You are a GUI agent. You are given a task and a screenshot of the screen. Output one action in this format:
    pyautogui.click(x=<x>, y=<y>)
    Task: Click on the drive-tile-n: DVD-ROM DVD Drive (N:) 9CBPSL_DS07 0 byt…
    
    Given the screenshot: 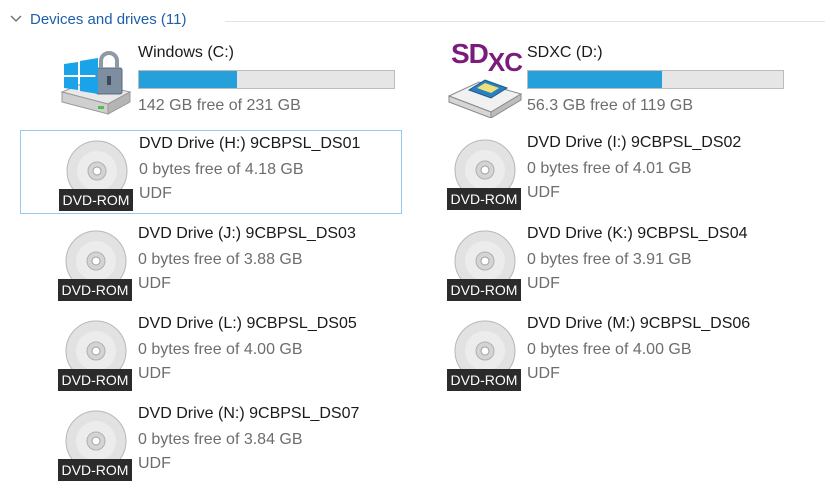 What is the action you would take?
    pyautogui.click(x=211, y=443)
    